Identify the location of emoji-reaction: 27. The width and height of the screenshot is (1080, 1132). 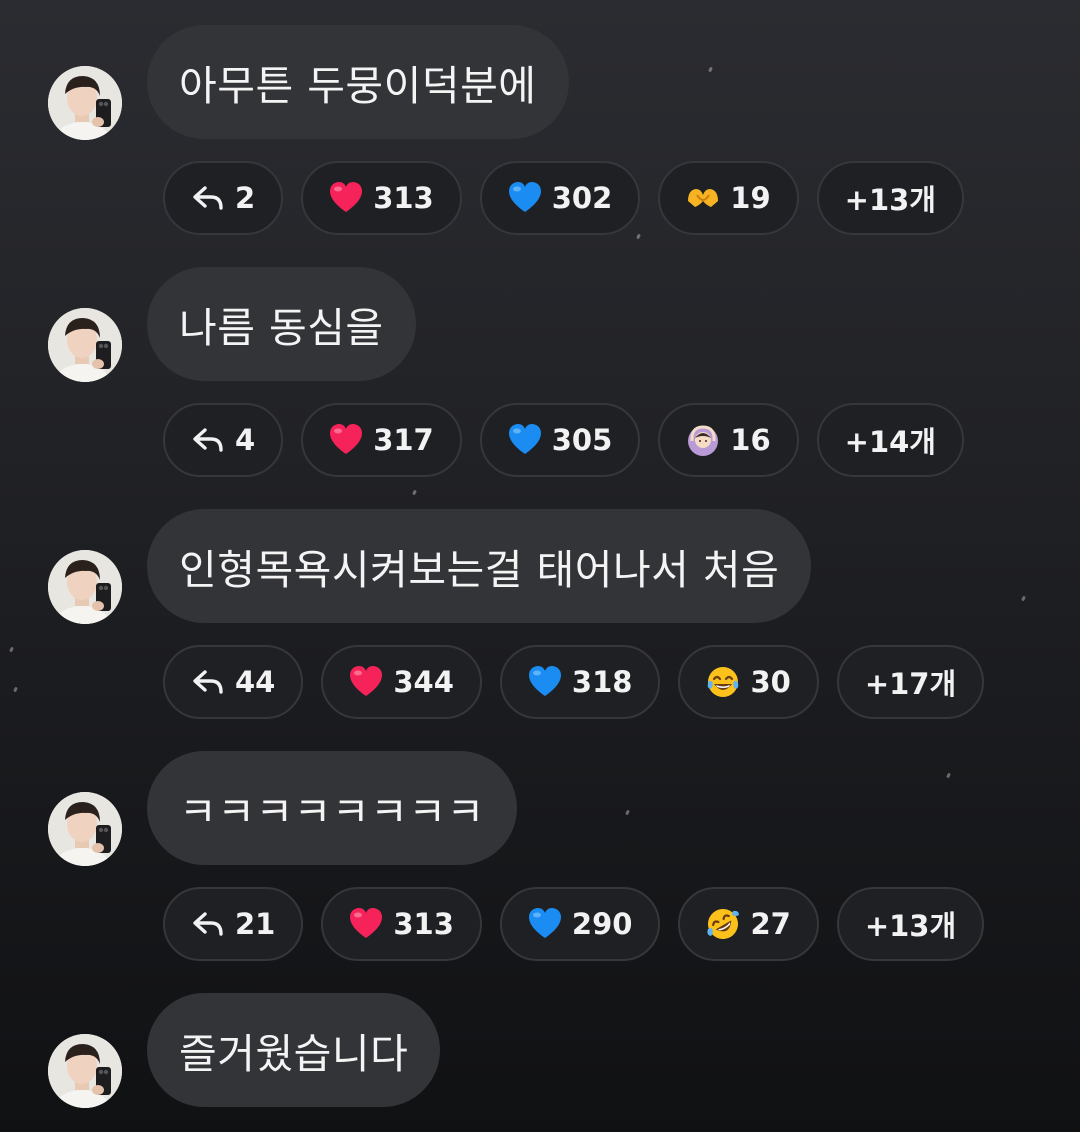
(748, 924).